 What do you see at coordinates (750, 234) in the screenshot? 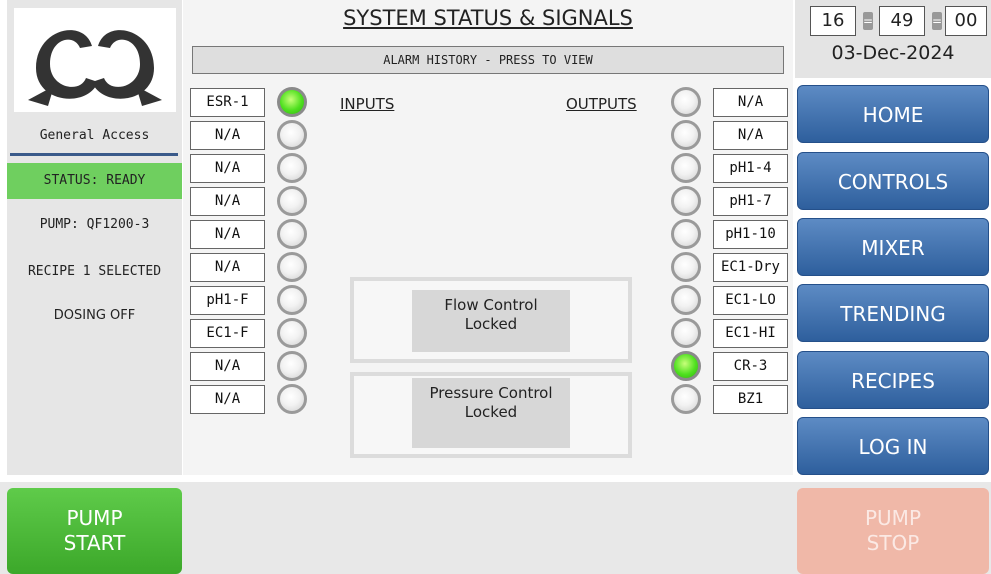
I see `output-signal-label: pH1-10` at bounding box center [750, 234].